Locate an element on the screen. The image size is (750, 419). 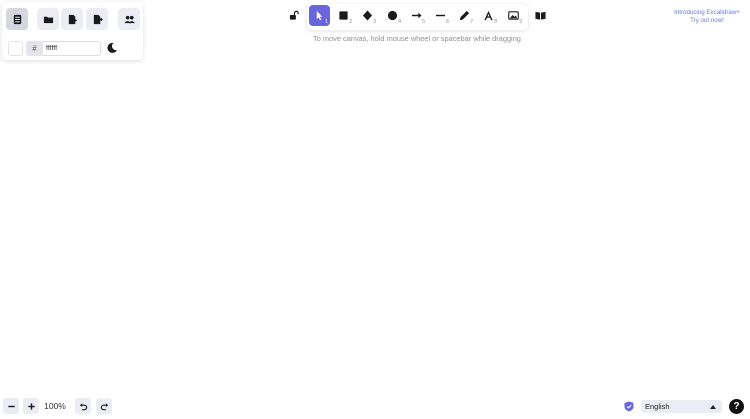
text-icon is located at coordinates (488, 15).